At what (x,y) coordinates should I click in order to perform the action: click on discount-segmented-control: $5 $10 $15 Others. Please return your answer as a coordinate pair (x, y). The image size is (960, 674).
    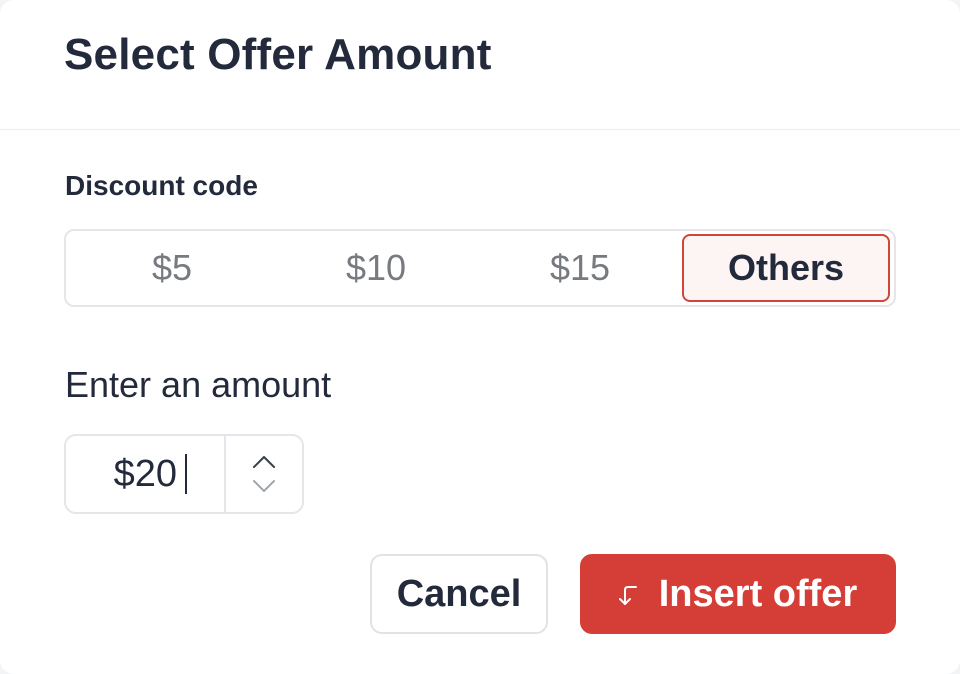
    Looking at the image, I should click on (480, 268).